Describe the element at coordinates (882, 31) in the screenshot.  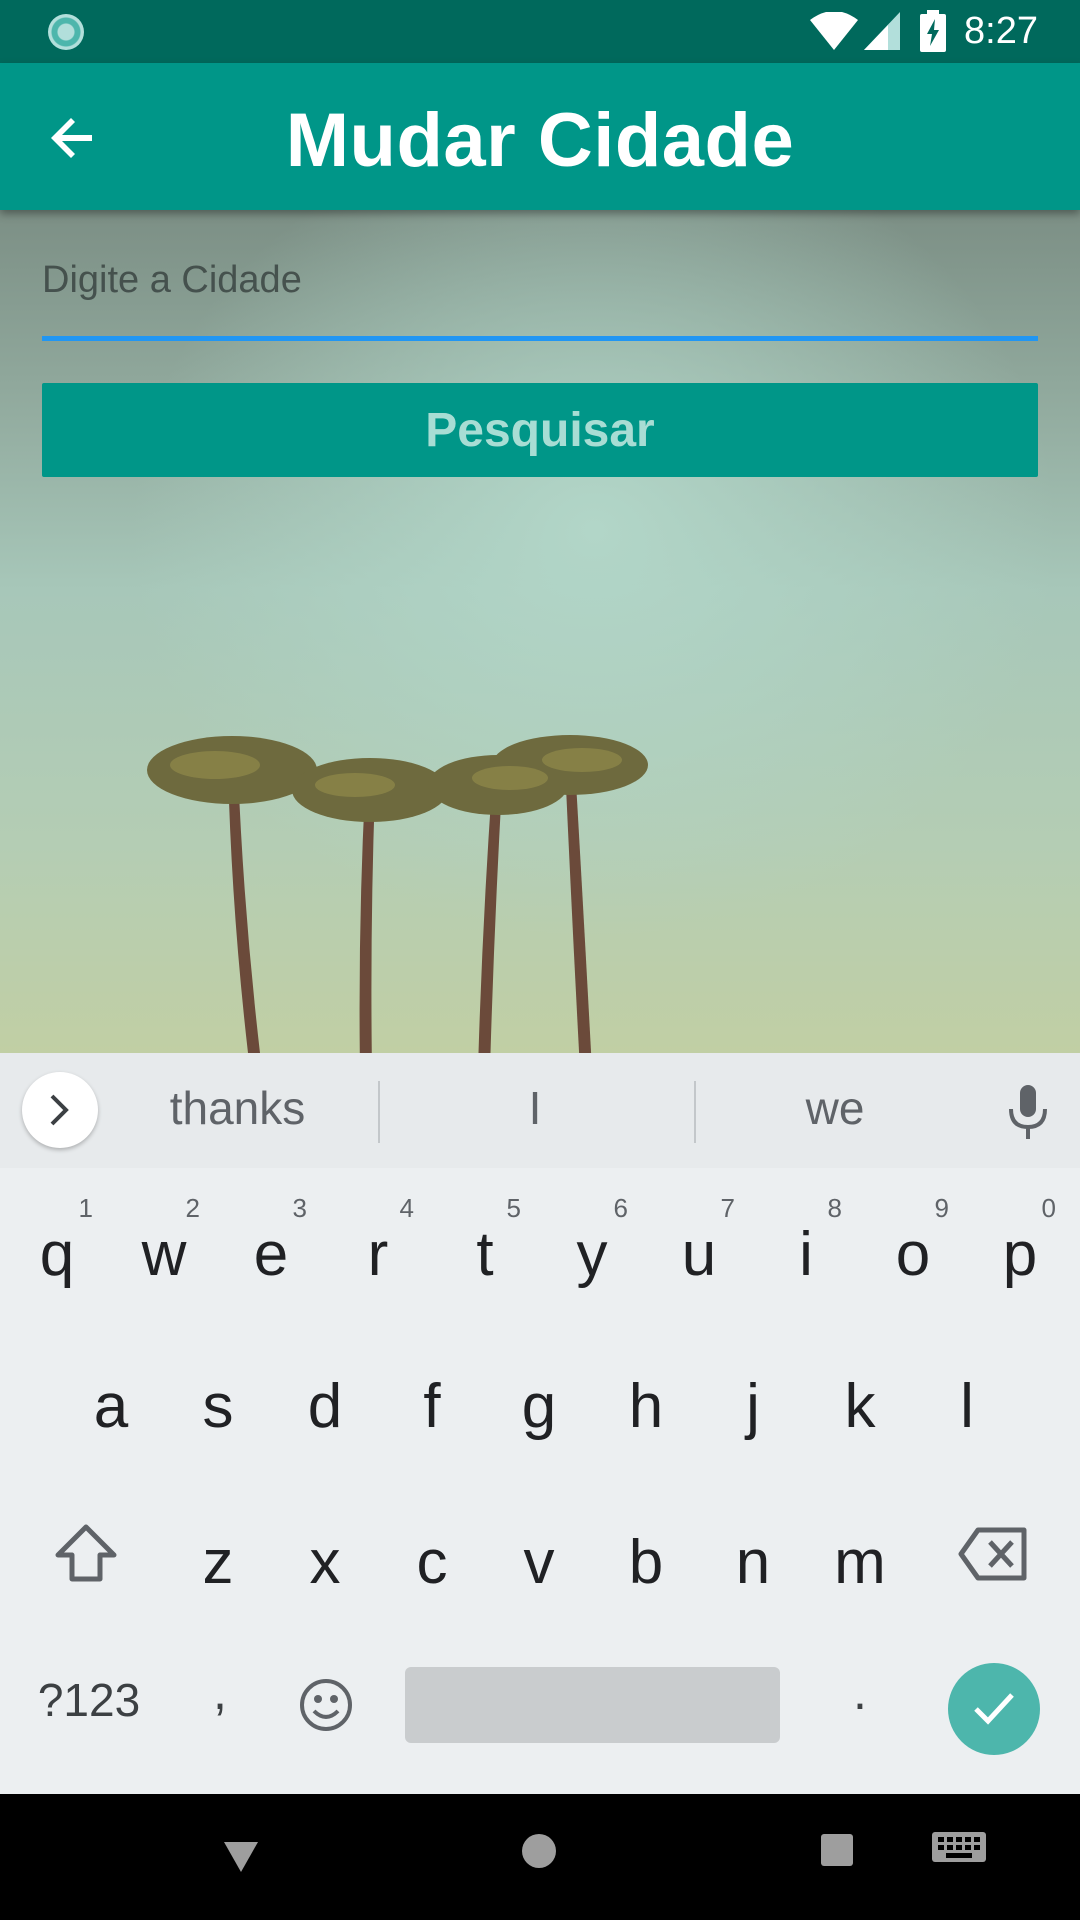
I see `signal-icon` at that location.